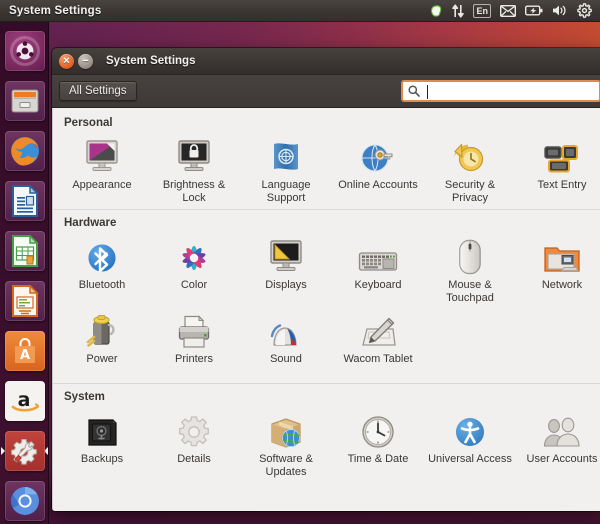 This screenshot has height=524, width=600. I want to click on network-icon, so click(458, 11).